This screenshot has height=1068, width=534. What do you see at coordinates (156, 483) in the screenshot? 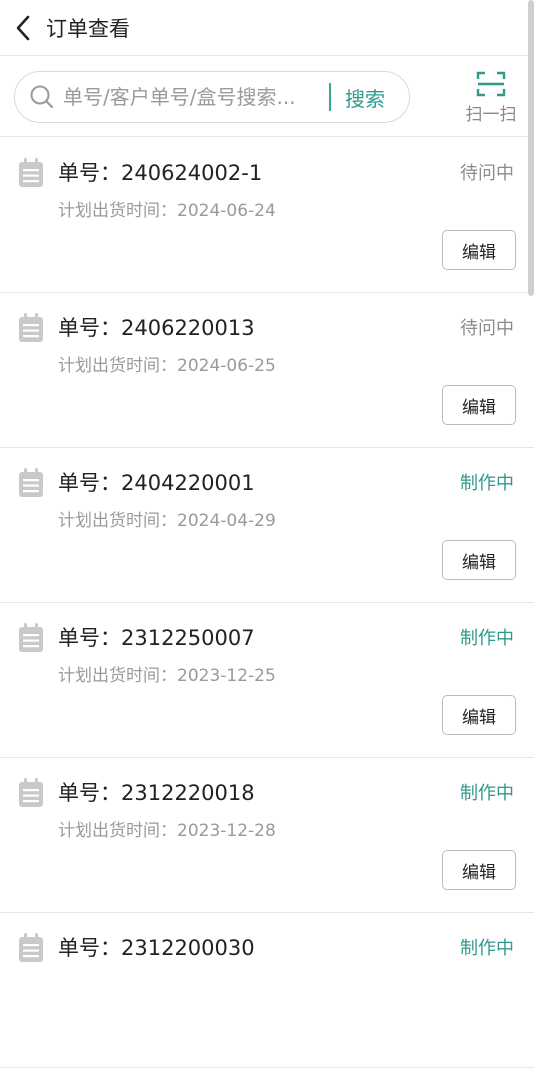
I see `order-number: 单号：2404220001` at bounding box center [156, 483].